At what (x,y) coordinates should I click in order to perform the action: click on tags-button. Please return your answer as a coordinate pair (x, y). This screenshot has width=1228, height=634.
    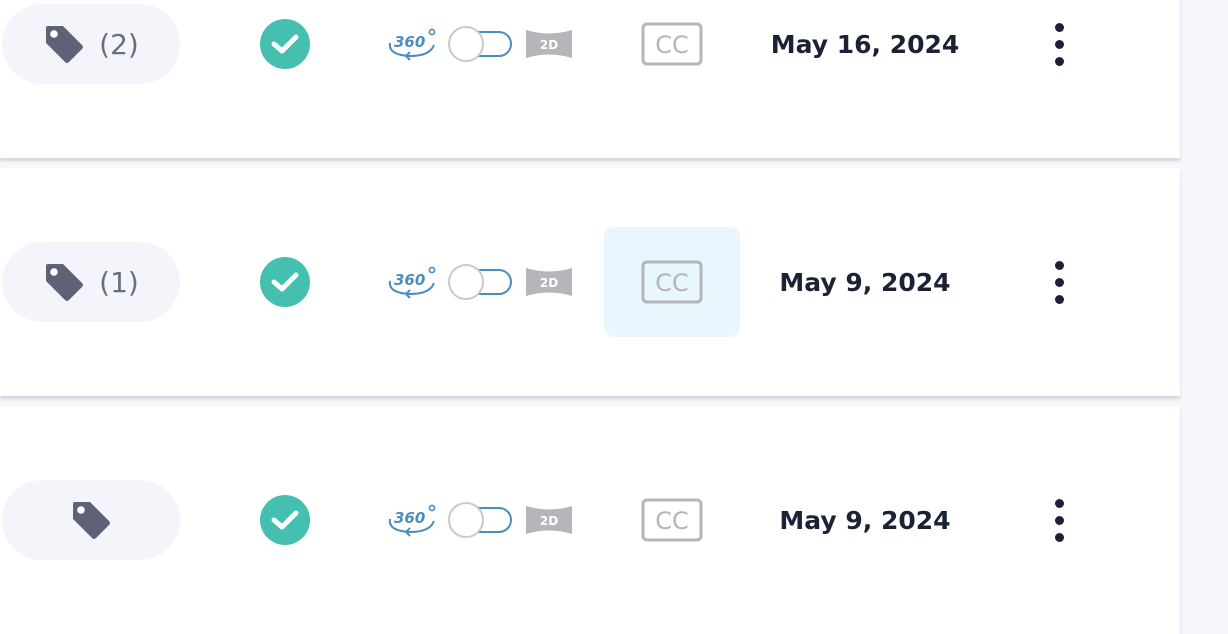
    Looking at the image, I should click on (91, 520).